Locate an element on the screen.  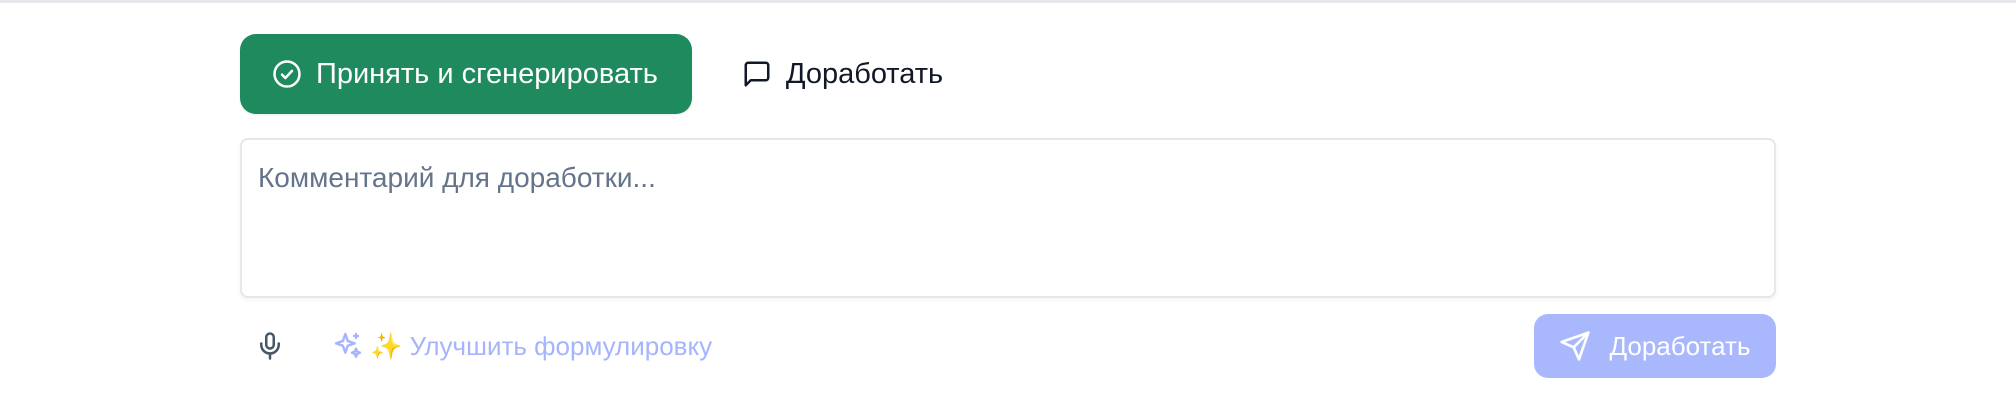
sparkles-icon is located at coordinates (348, 346).